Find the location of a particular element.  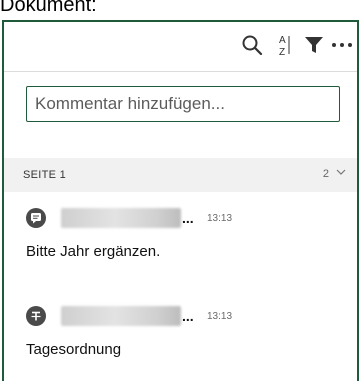

svg-text: Z is located at coordinates (282, 52).